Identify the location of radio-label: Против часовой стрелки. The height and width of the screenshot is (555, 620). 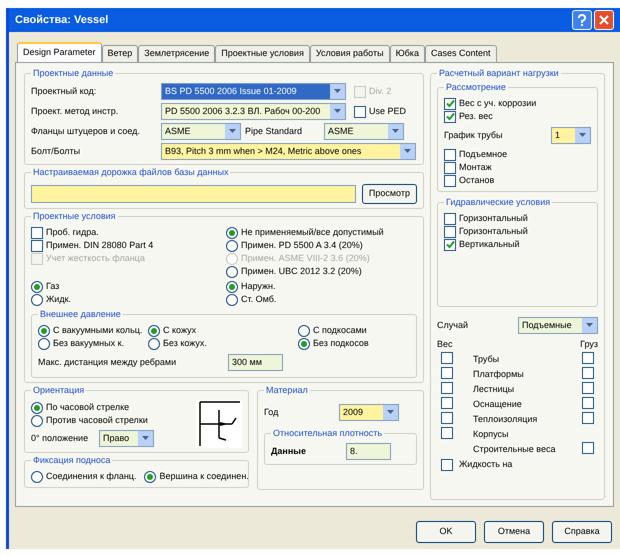
(97, 420).